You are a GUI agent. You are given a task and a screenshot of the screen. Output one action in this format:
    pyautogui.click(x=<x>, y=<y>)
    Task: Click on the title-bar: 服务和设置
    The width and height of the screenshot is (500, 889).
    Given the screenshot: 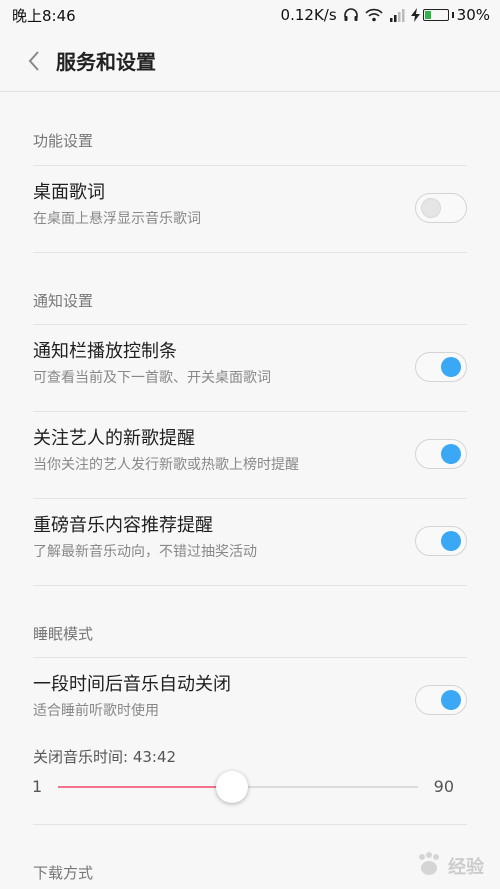 What is the action you would take?
    pyautogui.click(x=250, y=61)
    